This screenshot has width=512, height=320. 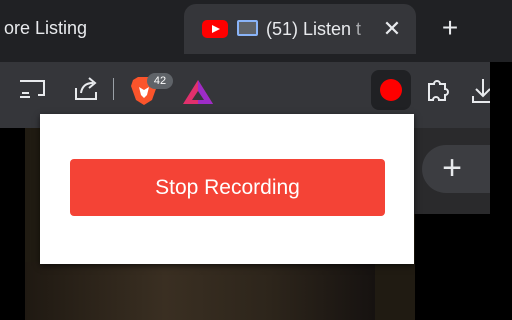 What do you see at coordinates (160, 81) in the screenshot?
I see `brave-shields-badge: 42` at bounding box center [160, 81].